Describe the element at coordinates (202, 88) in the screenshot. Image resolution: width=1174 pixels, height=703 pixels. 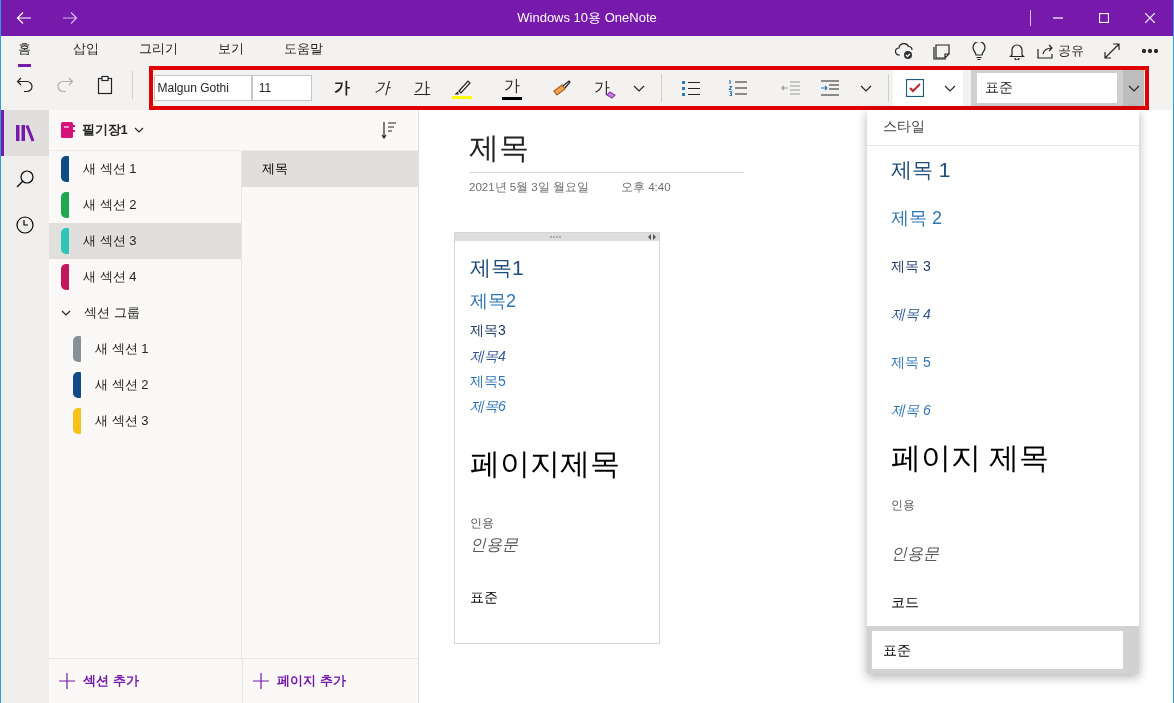
I see `font-field: Malgun Gothi` at that location.